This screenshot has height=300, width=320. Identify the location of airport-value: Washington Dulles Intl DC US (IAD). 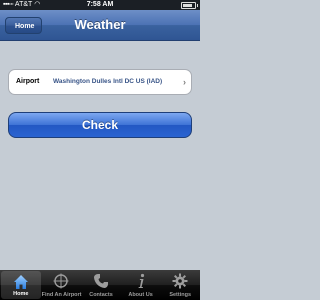
(108, 81).